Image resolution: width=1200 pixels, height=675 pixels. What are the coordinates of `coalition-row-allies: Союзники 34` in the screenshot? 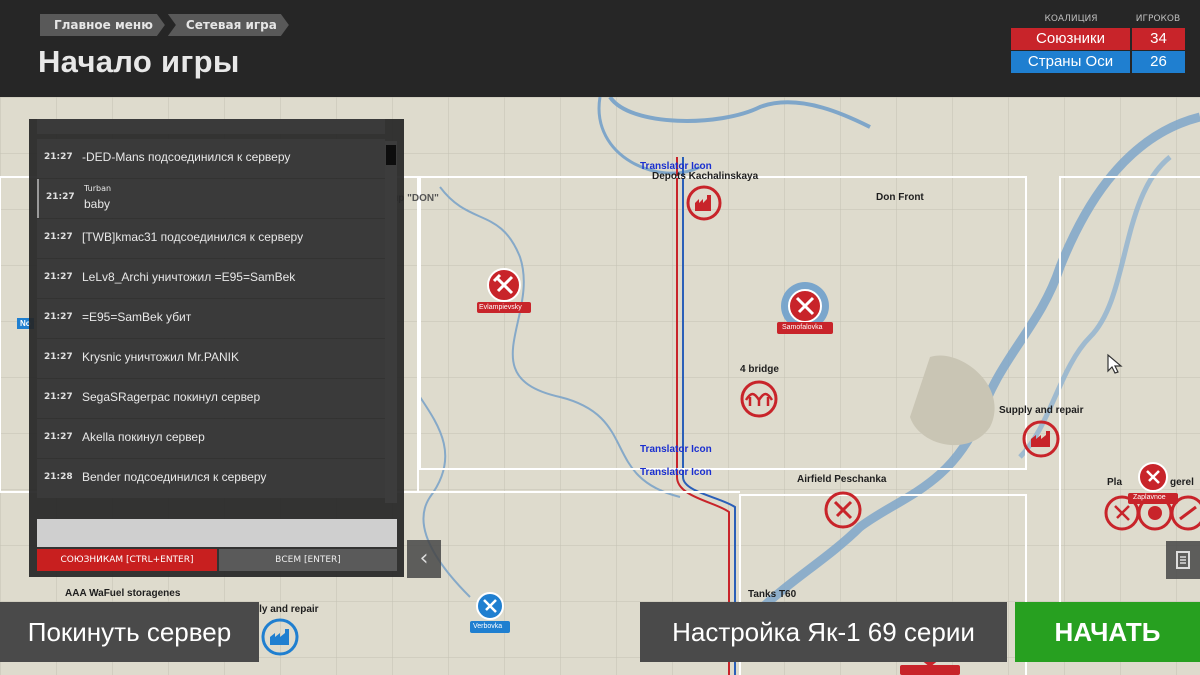 It's located at (1098, 39).